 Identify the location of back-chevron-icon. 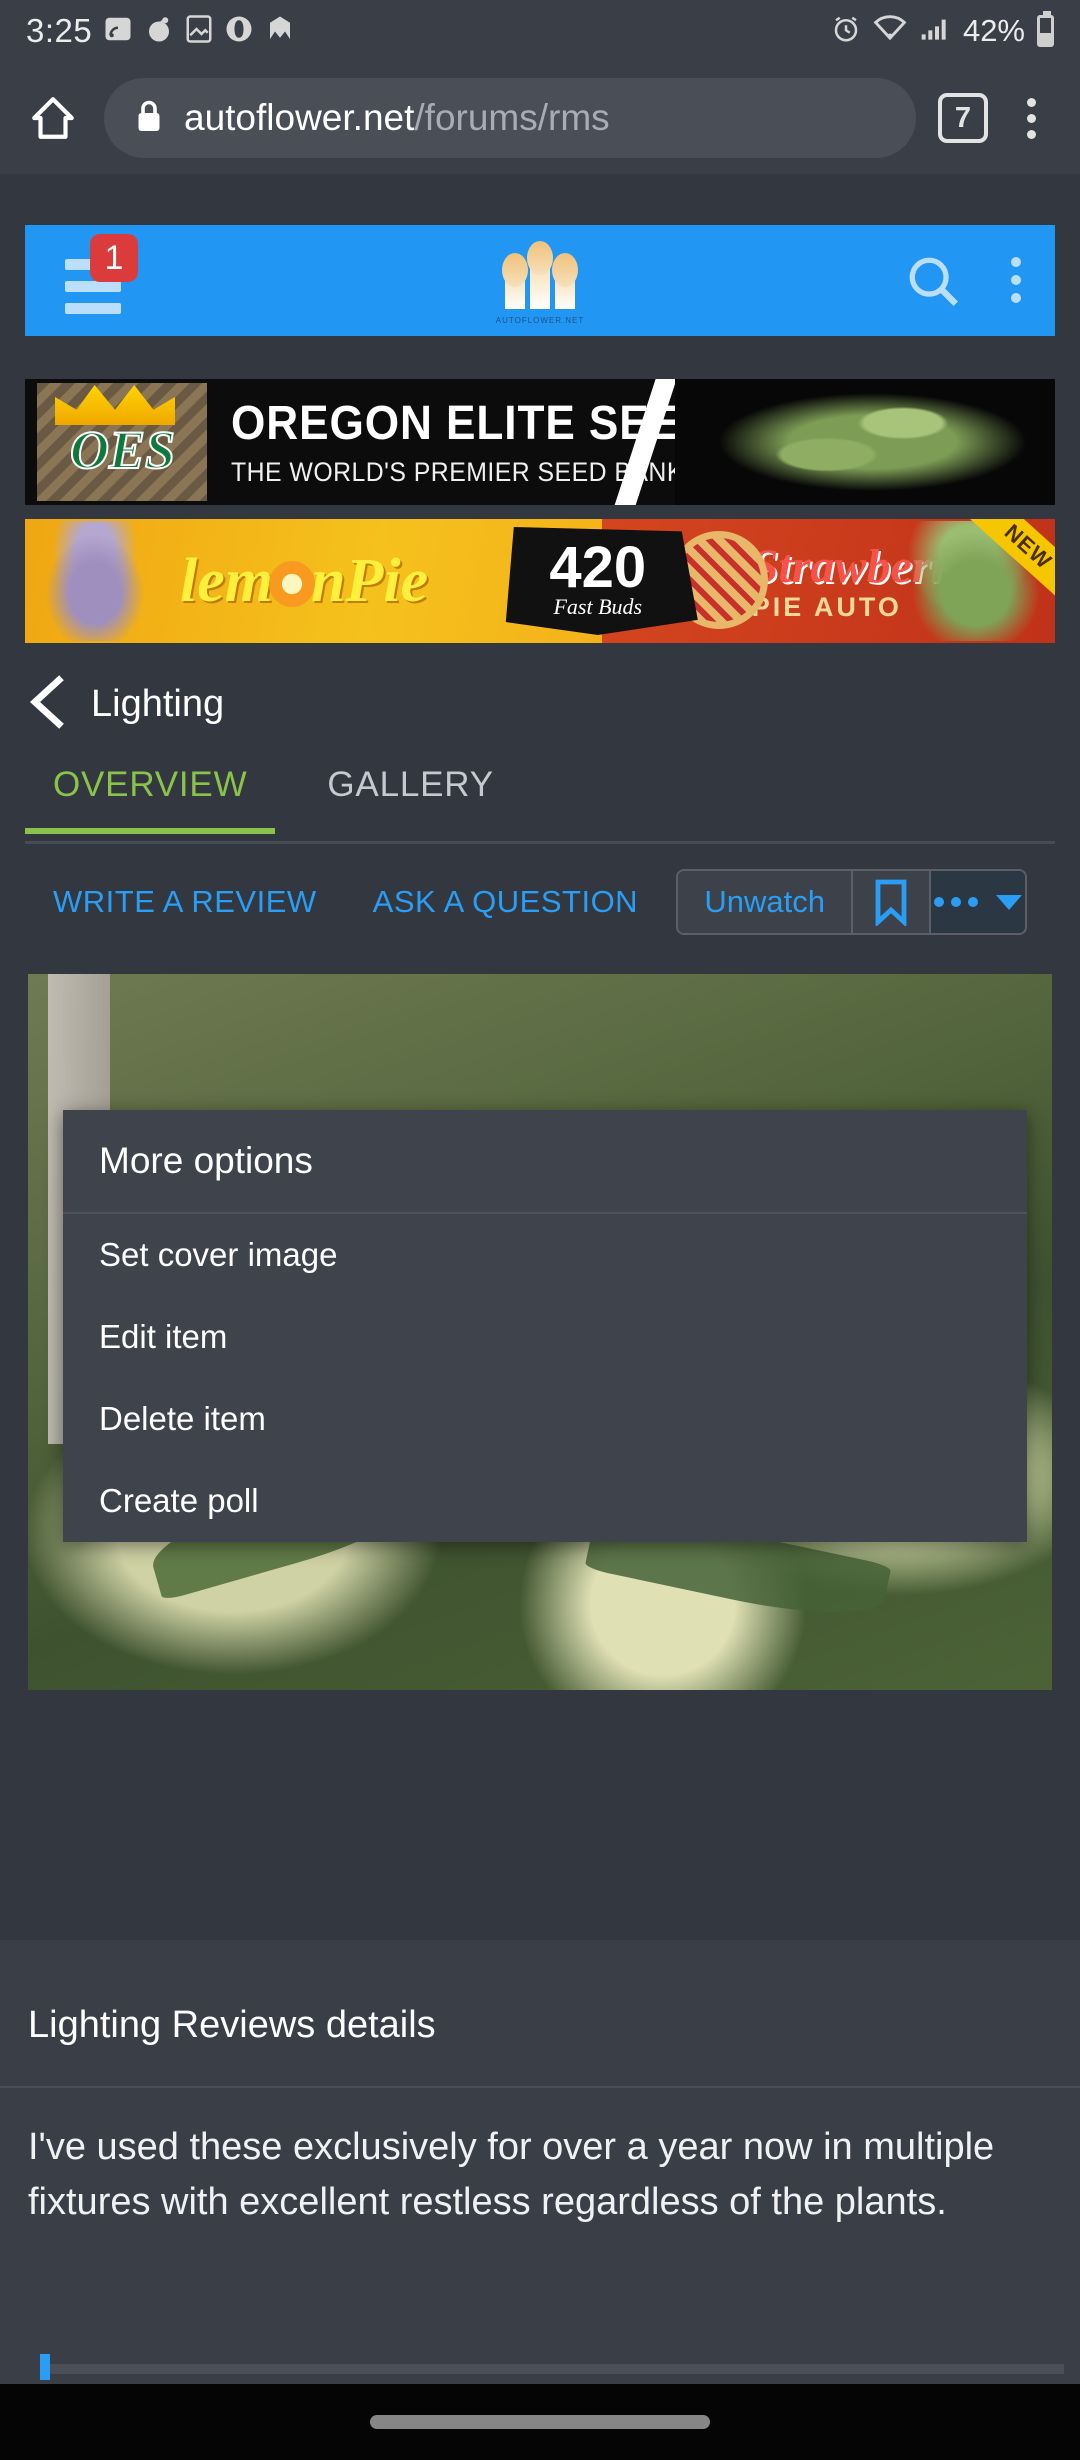
(47, 704).